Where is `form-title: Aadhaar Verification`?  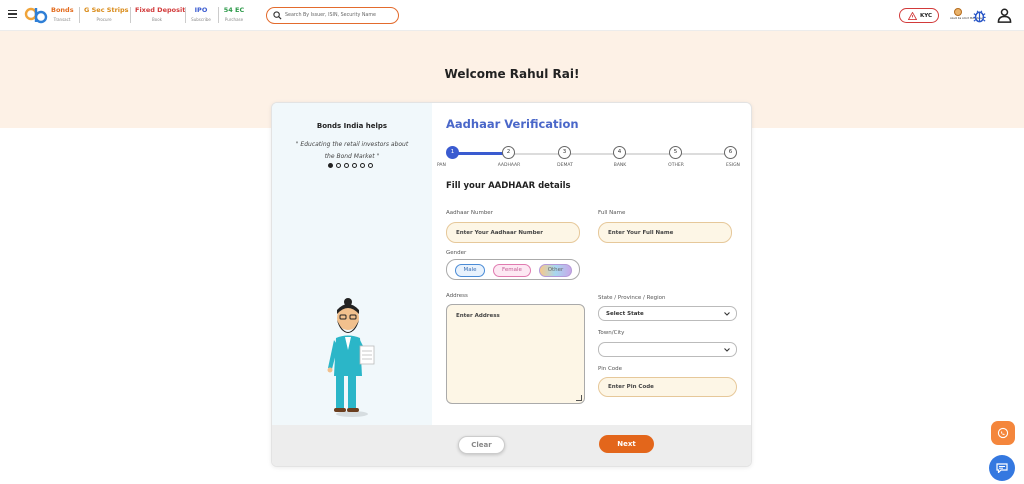 form-title: Aadhaar Verification is located at coordinates (512, 124).